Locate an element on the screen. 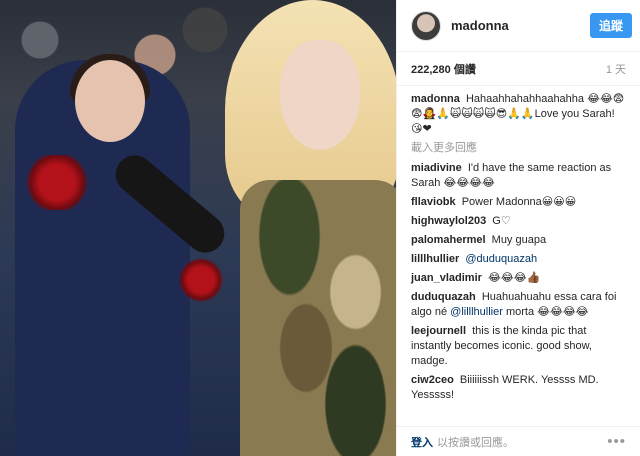  post-header: madonna 追蹤 is located at coordinates (518, 26).